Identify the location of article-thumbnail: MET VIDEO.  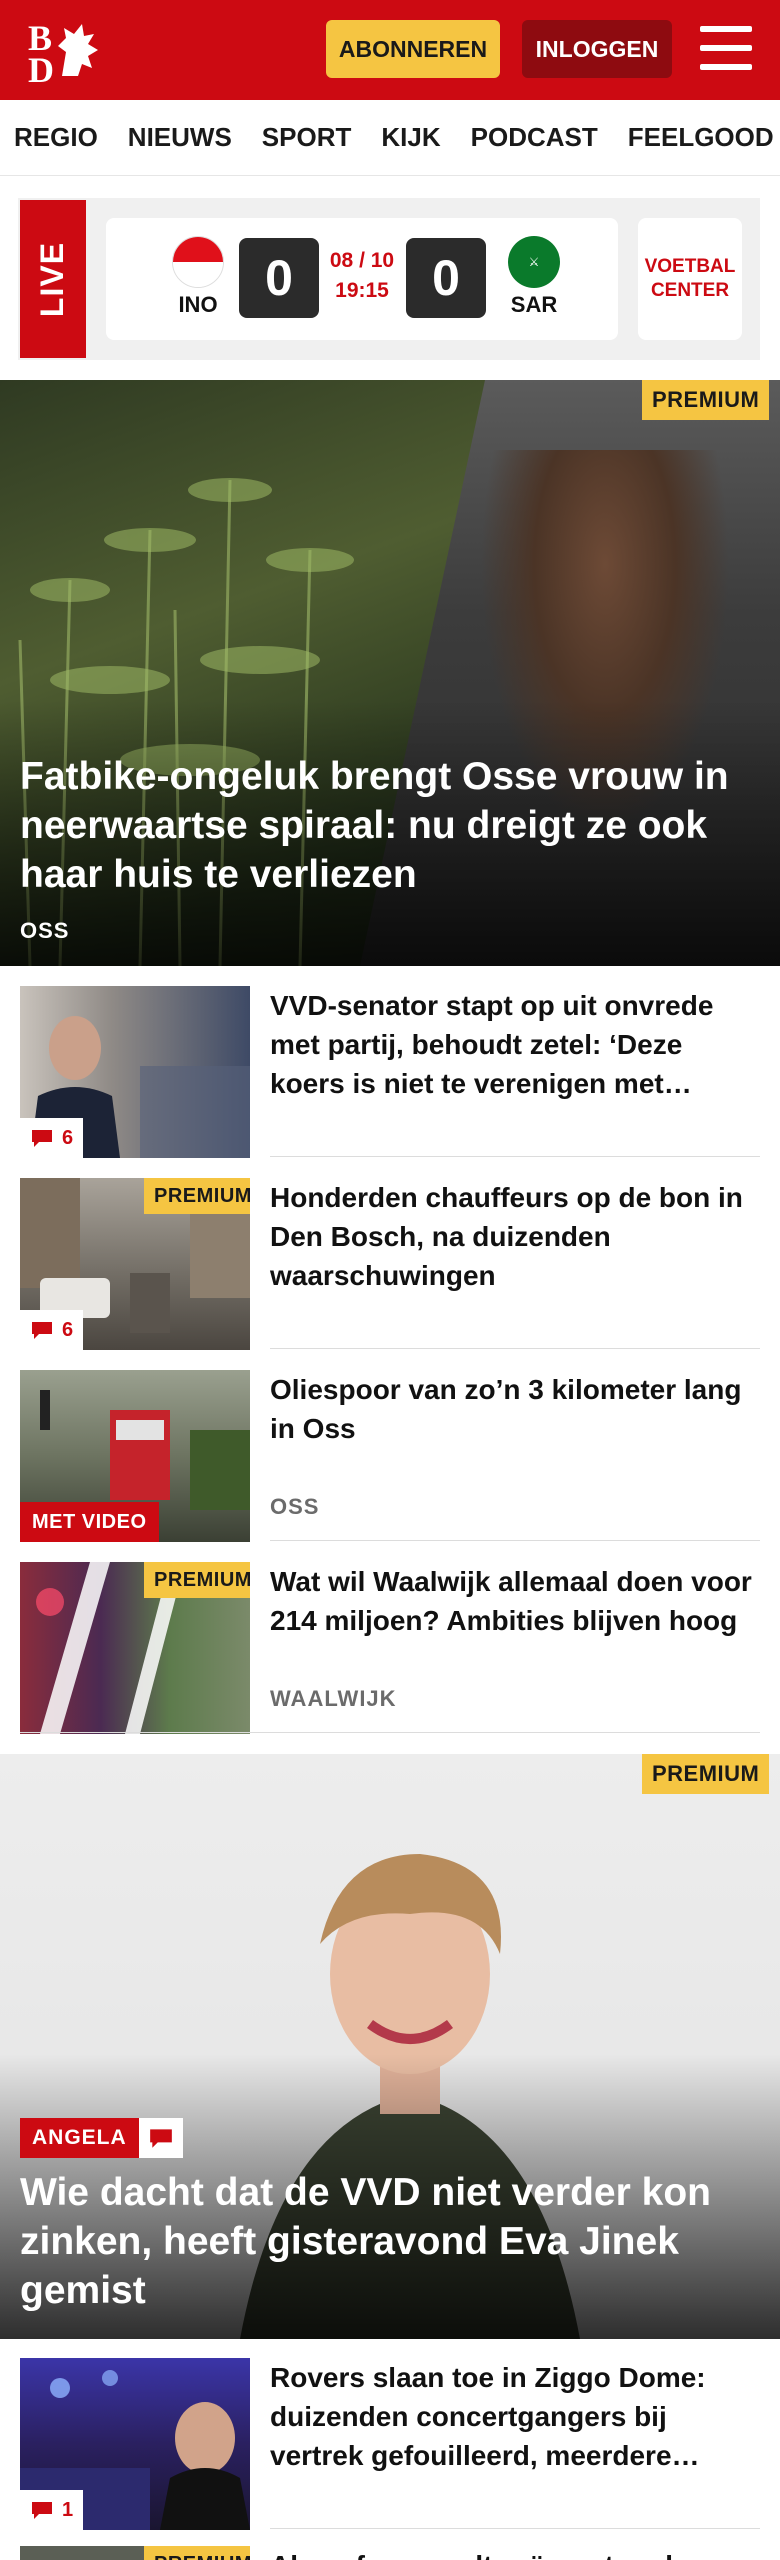
(135, 1456).